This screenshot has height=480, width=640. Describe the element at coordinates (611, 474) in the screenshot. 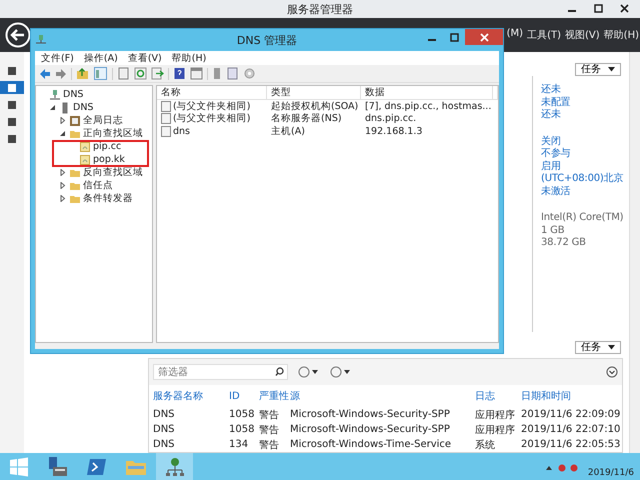

I see `clock-date: 2019/11/6` at that location.